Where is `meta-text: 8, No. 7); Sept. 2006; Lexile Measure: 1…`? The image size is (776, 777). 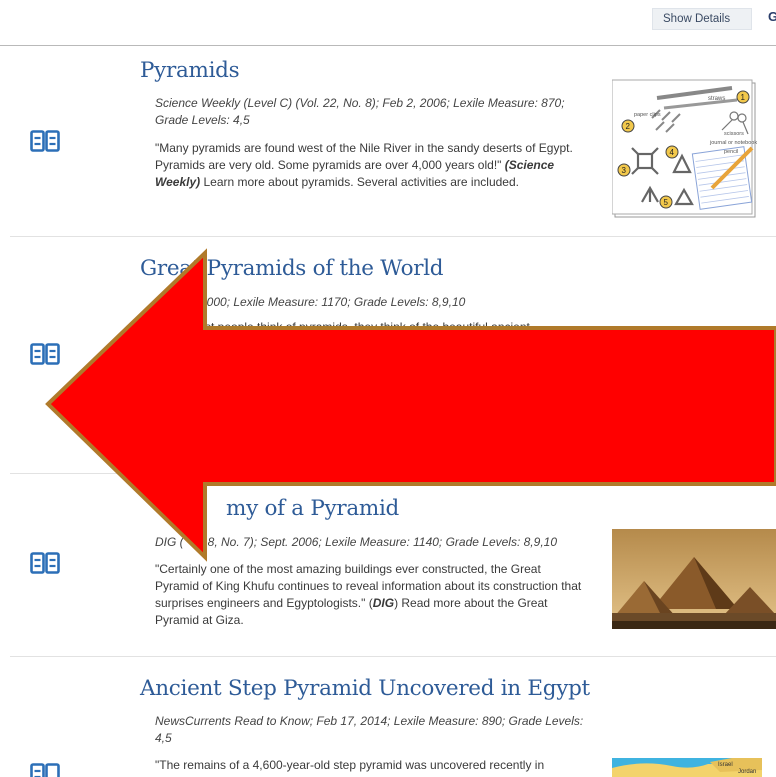 meta-text: 8, No. 7); Sept. 2006; Lexile Measure: 1… is located at coordinates (382, 542).